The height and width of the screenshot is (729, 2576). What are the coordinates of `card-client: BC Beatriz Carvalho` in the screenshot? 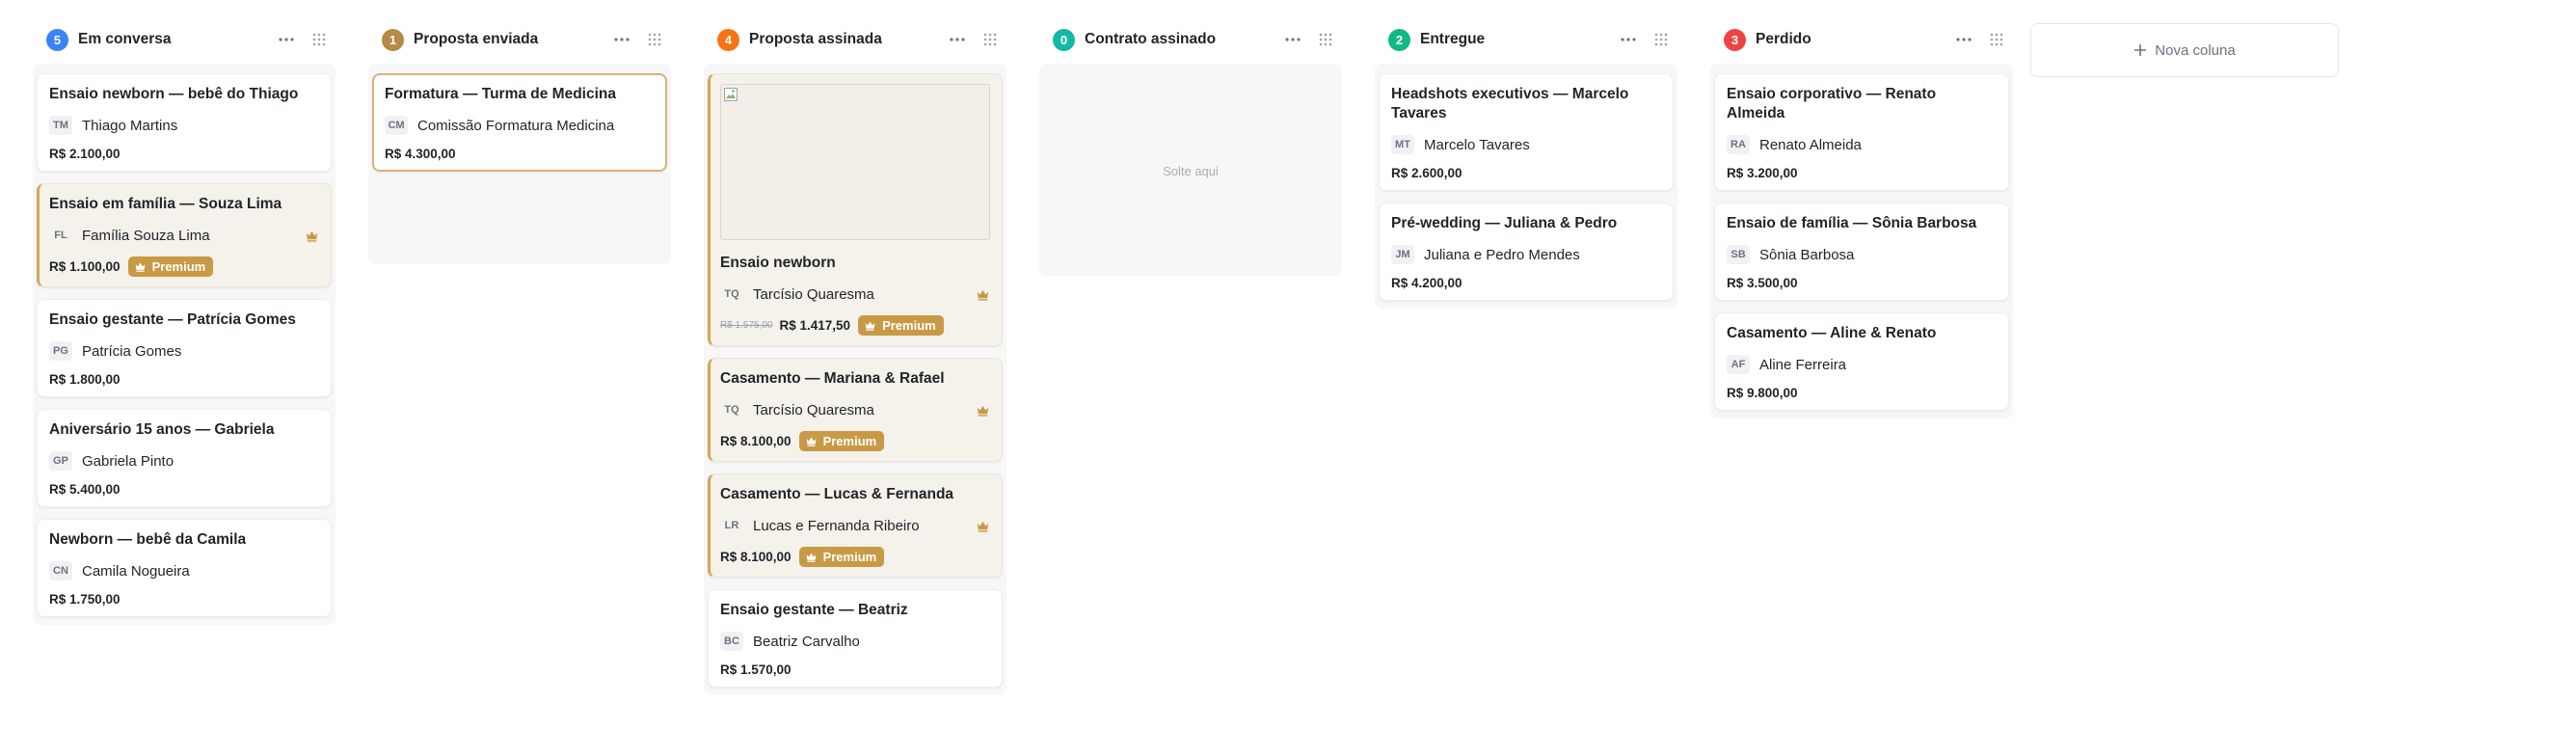 It's located at (855, 641).